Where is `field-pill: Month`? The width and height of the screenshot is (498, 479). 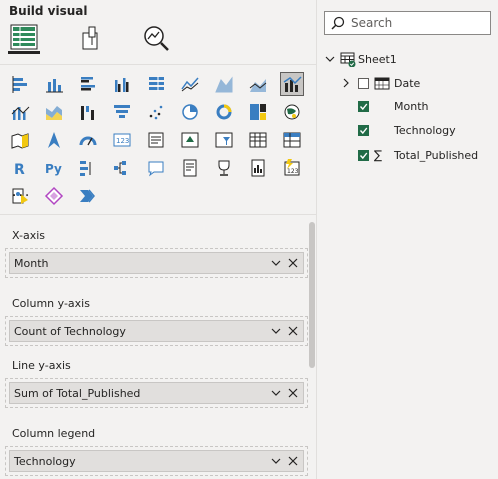 field-pill: Month is located at coordinates (156, 263).